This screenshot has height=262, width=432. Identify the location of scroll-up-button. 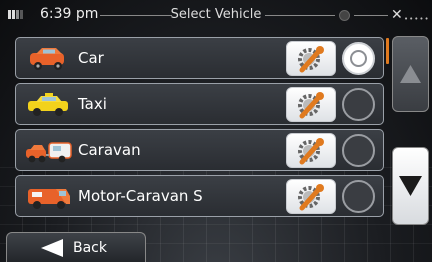
(410, 74).